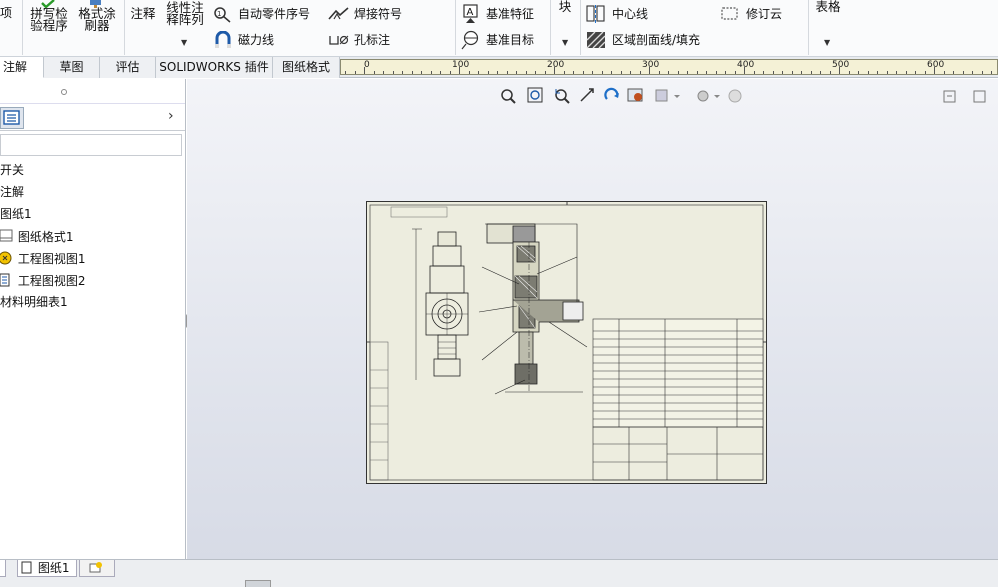 Image resolution: width=998 pixels, height=587 pixels. What do you see at coordinates (274, 14) in the screenshot?
I see `auto-balloon-button: 自动零件序号` at bounding box center [274, 14].